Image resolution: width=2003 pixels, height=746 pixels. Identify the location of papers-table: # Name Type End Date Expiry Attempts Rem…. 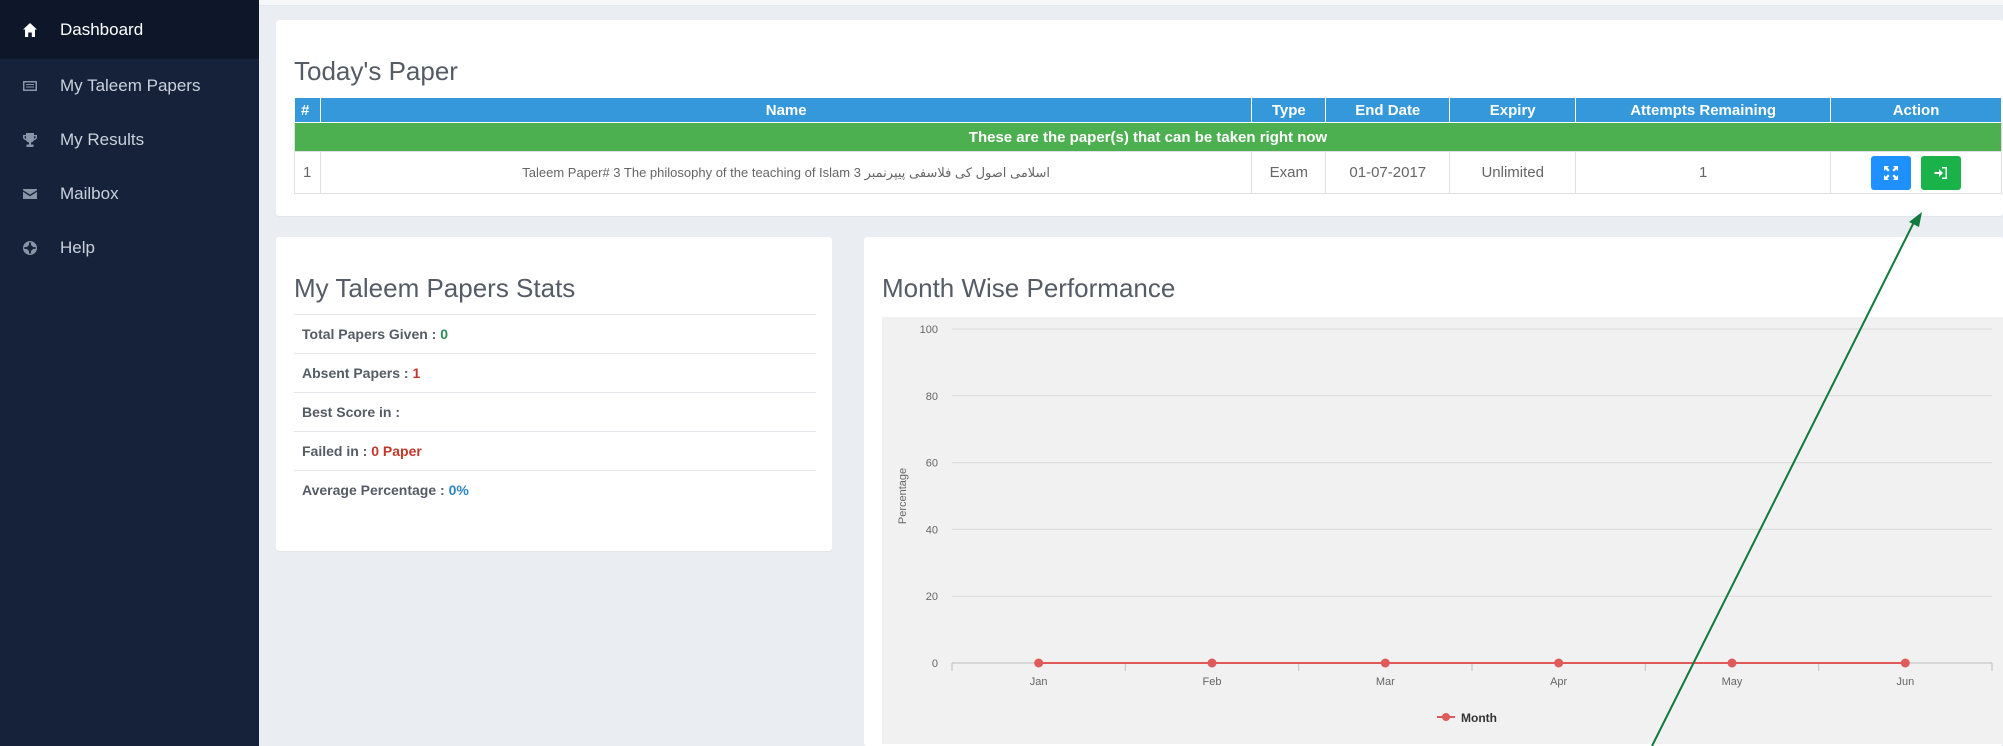
(1148, 145).